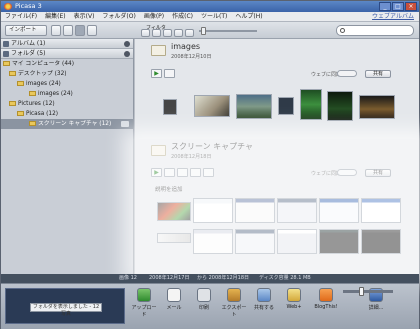  Describe the element at coordinates (228, 31) in the screenshot. I see `filter-slider-track` at that location.